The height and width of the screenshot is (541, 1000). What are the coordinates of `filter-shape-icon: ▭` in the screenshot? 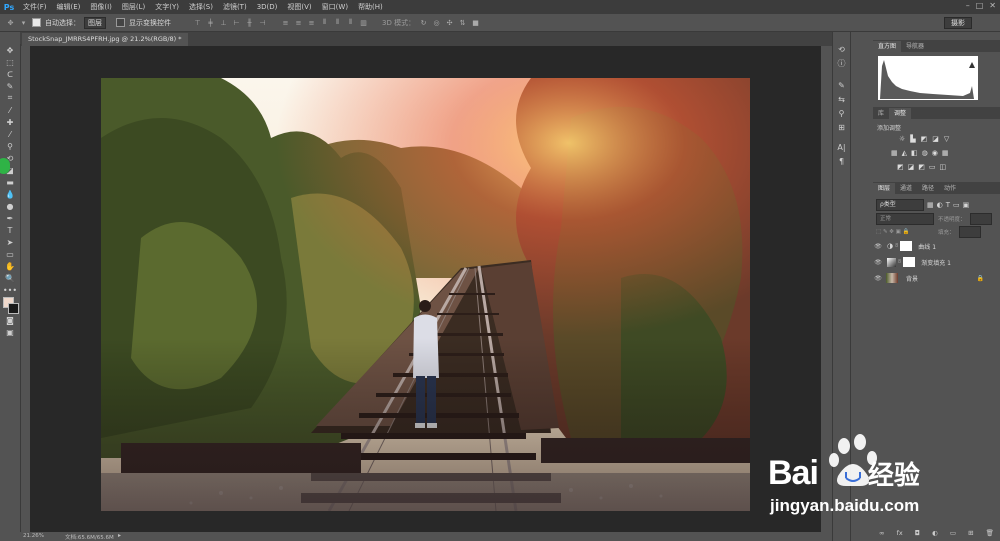 It's located at (956, 205).